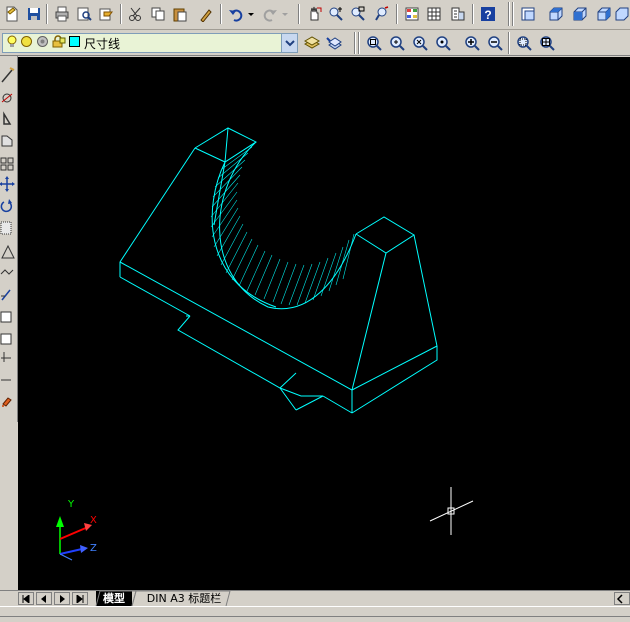 This screenshot has width=630, height=622. I want to click on print-preview-icon, so click(84, 14).